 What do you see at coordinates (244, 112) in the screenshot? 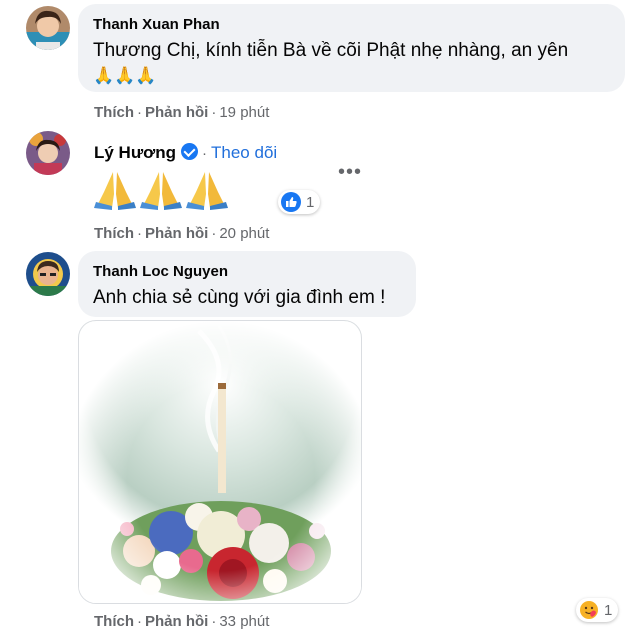
I see `comment-timestamp: 19 phút` at bounding box center [244, 112].